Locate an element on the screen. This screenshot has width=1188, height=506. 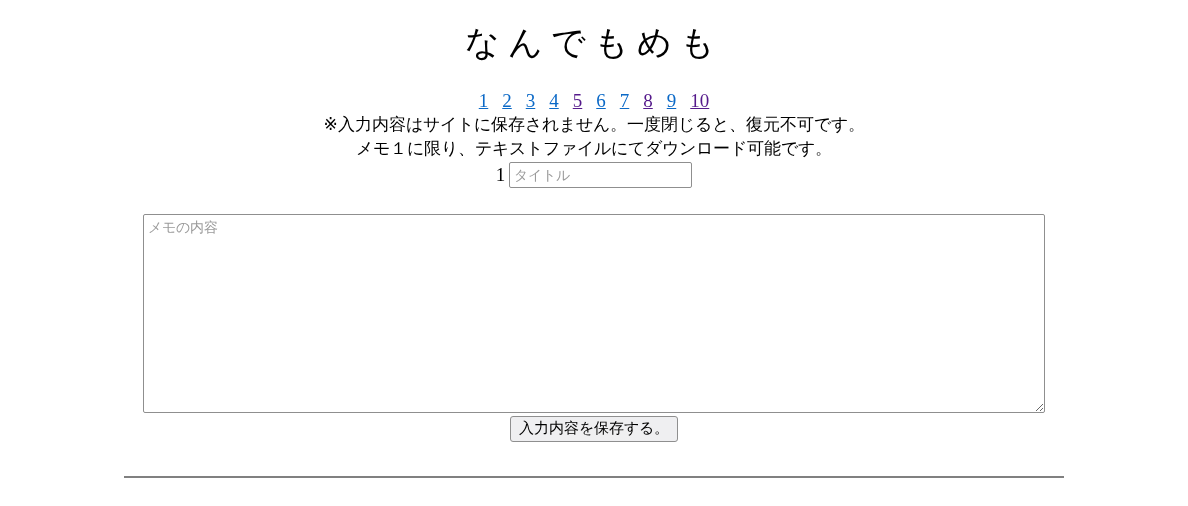
title-field: タイトル is located at coordinates (601, 175).